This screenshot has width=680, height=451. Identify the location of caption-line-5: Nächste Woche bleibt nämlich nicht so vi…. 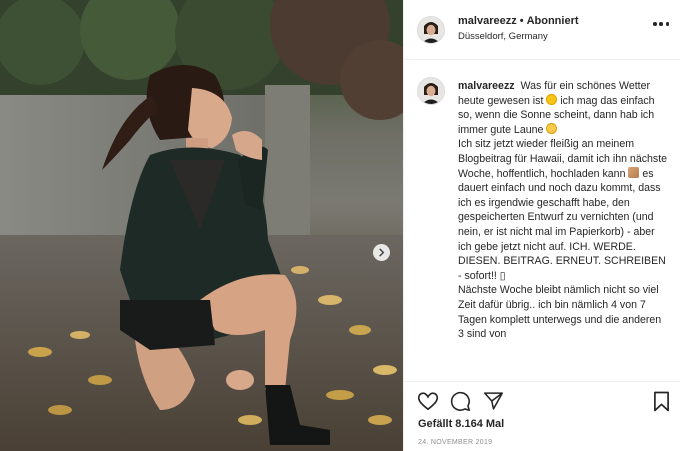
(560, 312).